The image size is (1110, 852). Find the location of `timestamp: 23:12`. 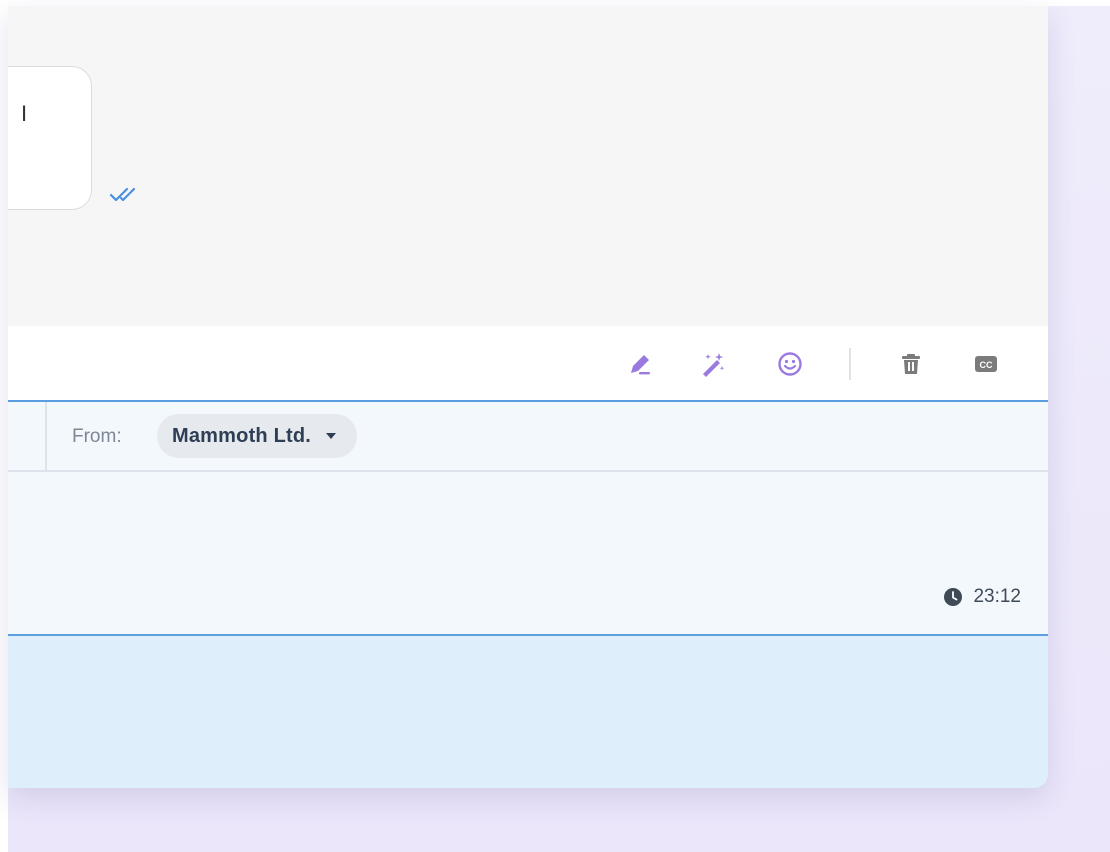

timestamp: 23:12 is located at coordinates (982, 597).